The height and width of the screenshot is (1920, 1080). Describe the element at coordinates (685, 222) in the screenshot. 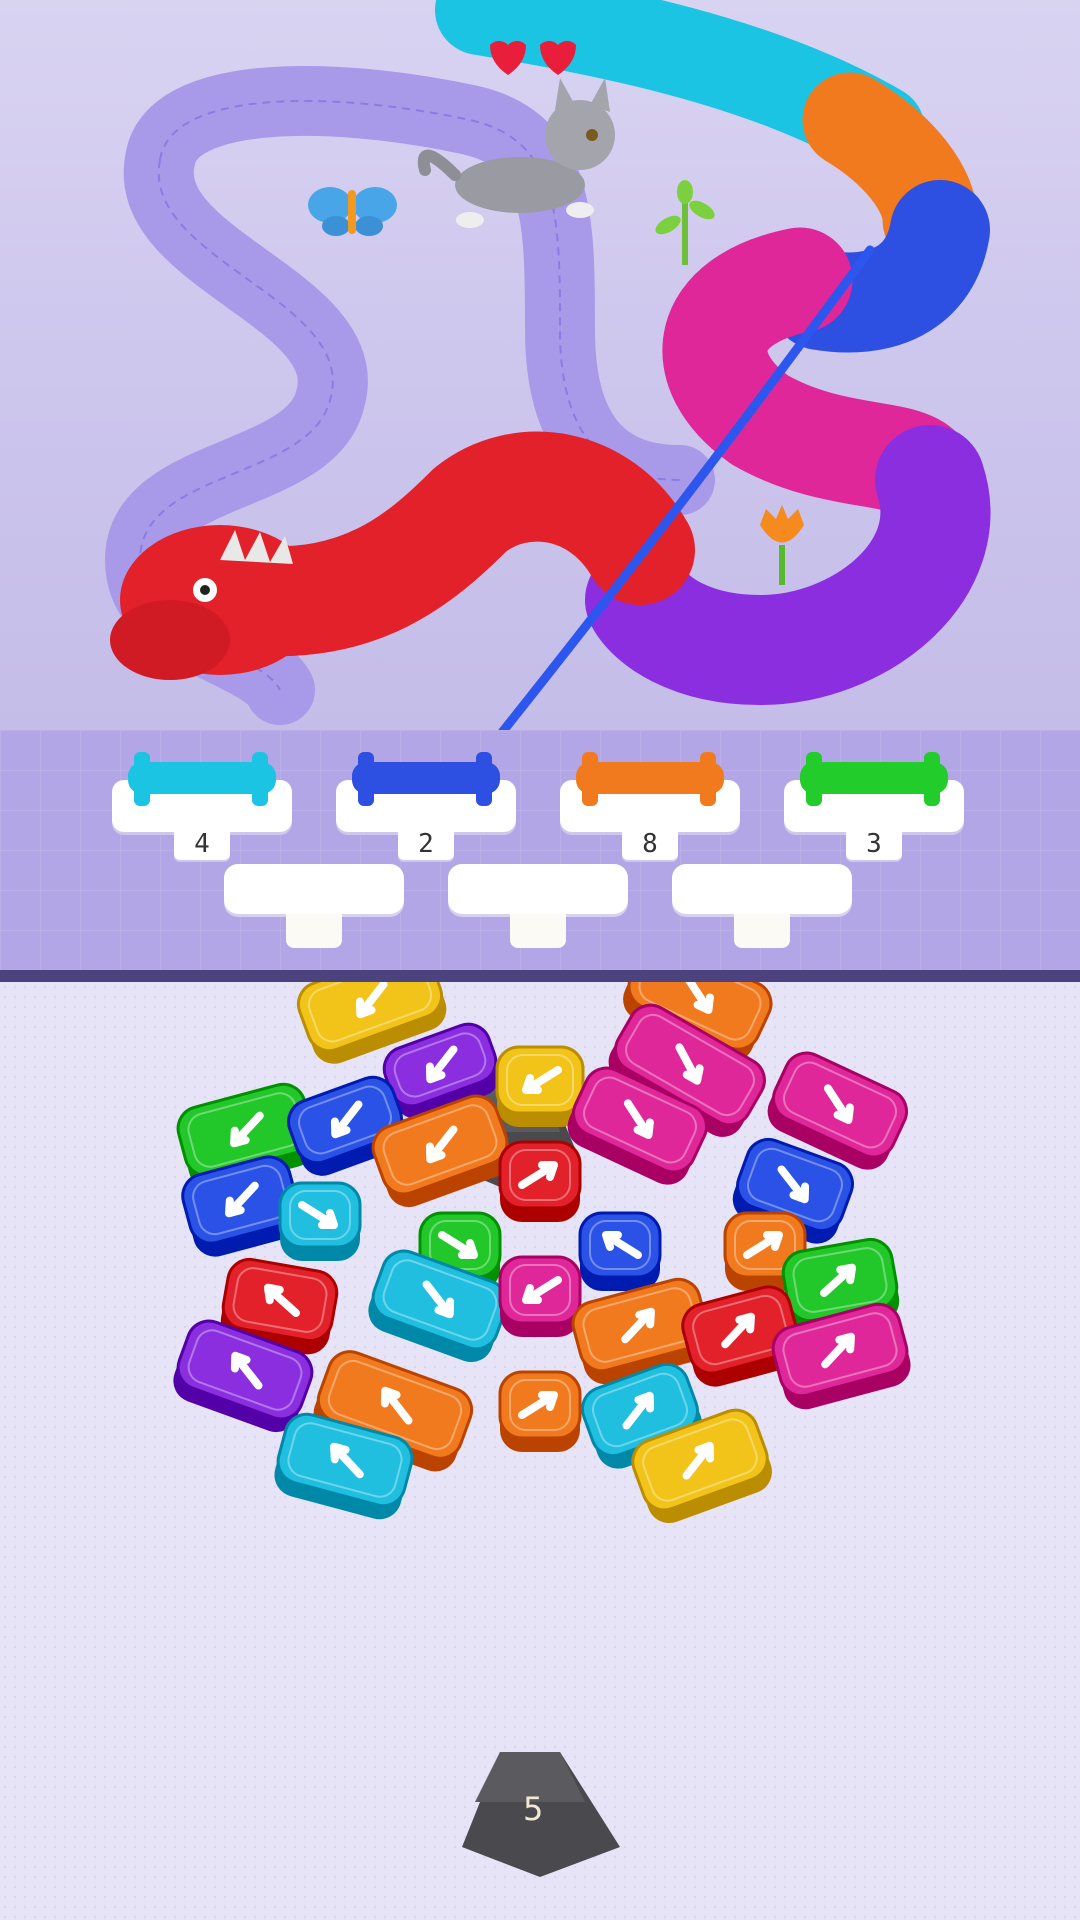

I see `sprout-icon` at that location.